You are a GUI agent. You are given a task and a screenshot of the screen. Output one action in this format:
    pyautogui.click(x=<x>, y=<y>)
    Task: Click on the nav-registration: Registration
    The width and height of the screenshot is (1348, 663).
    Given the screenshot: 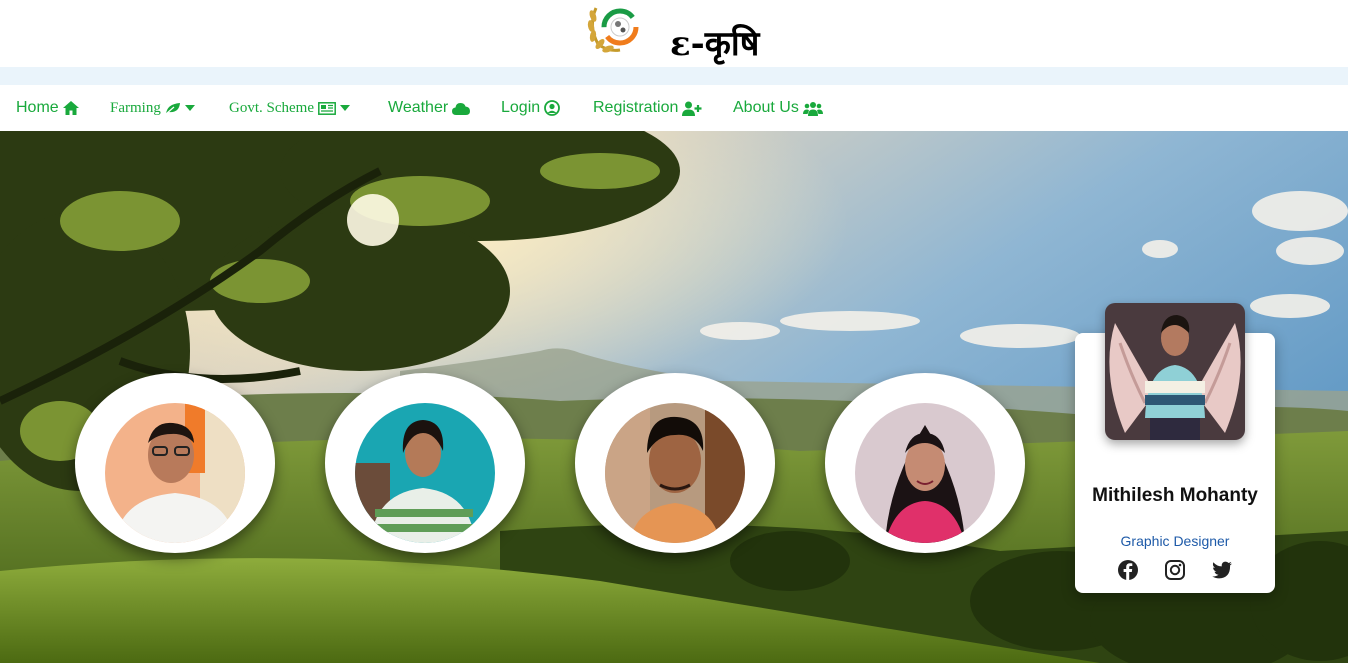 What is the action you would take?
    pyautogui.click(x=647, y=108)
    